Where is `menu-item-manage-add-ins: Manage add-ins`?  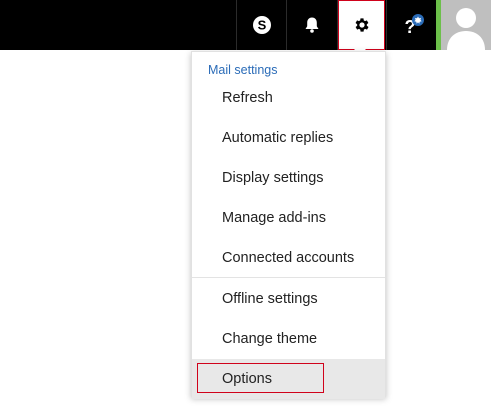 menu-item-manage-add-ins: Manage add-ins is located at coordinates (288, 218).